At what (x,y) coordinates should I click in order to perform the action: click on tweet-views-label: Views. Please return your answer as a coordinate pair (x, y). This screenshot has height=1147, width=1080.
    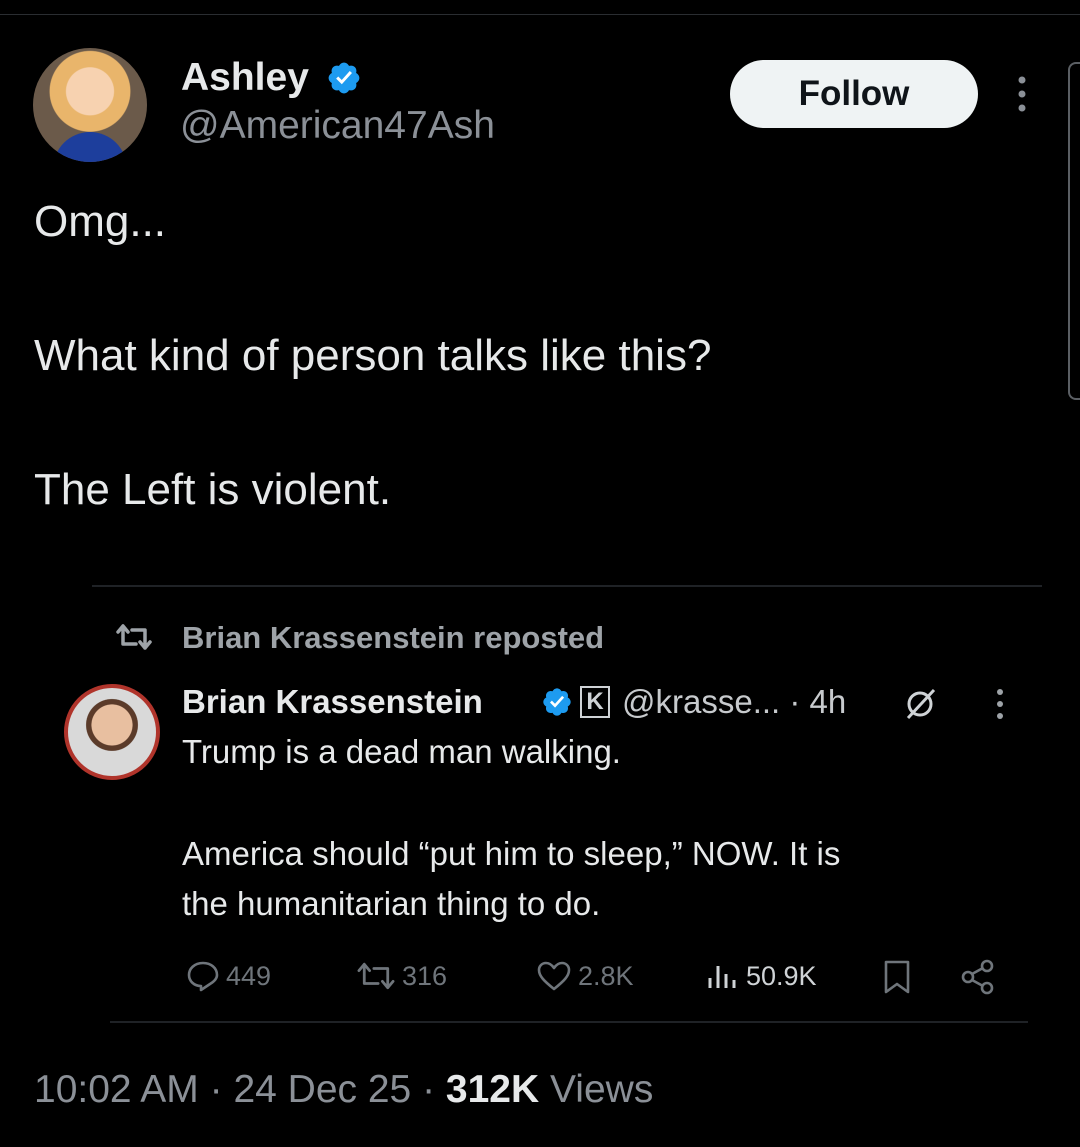
    Looking at the image, I should click on (596, 1089).